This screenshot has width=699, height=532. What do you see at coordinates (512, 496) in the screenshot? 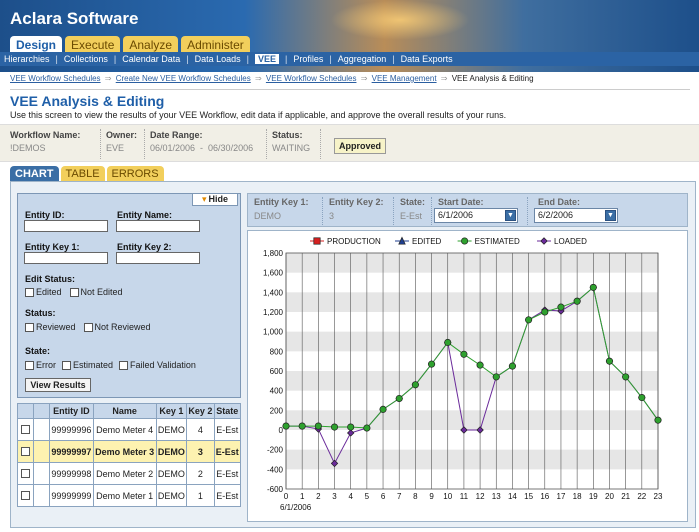
I see `x-tick-label: 14` at bounding box center [512, 496].